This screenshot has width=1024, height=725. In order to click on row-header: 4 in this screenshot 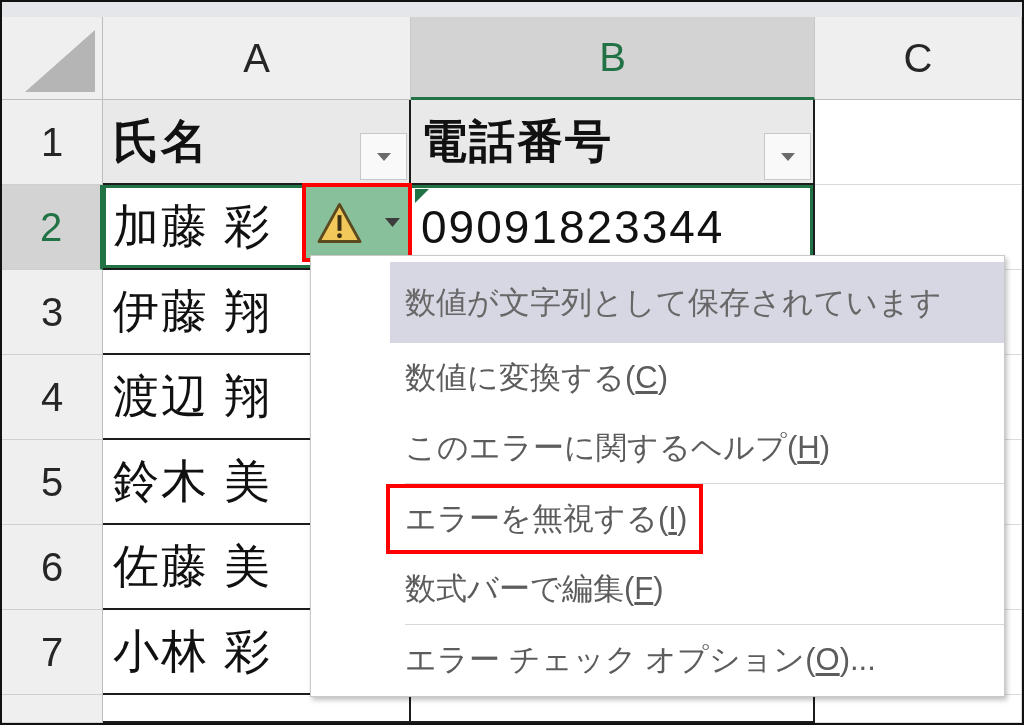, I will do `click(52, 397)`.